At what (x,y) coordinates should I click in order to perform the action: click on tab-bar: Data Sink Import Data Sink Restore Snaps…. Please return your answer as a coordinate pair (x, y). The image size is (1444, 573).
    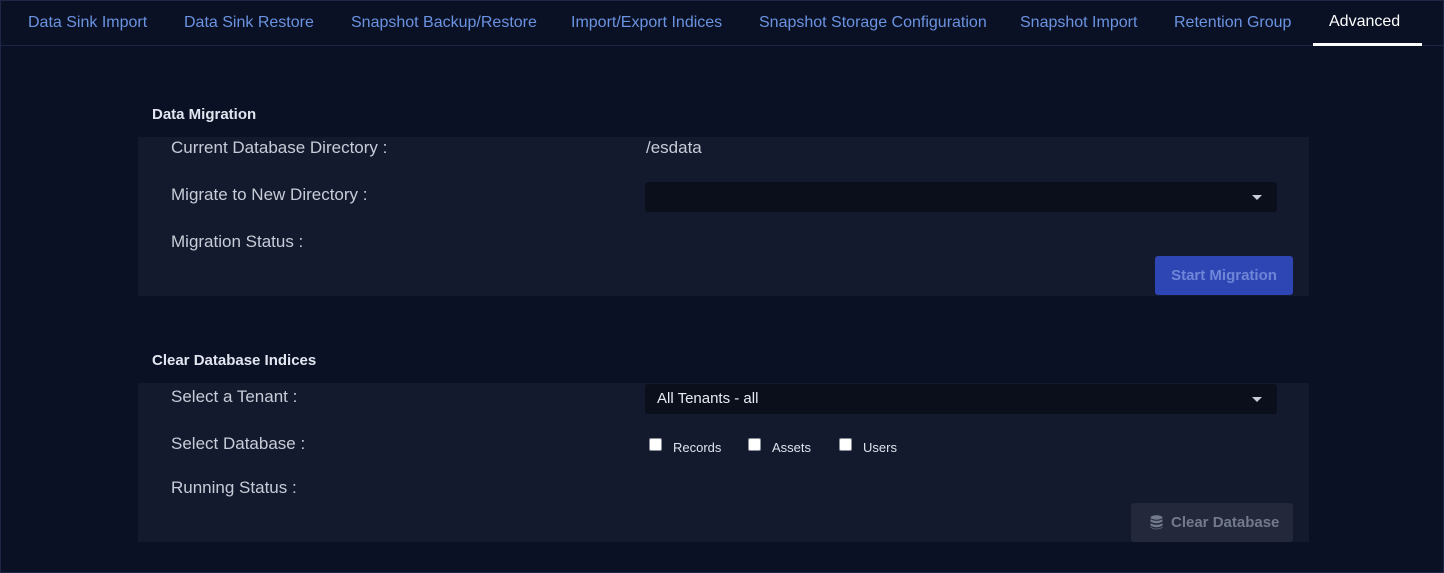
    Looking at the image, I should click on (722, 23).